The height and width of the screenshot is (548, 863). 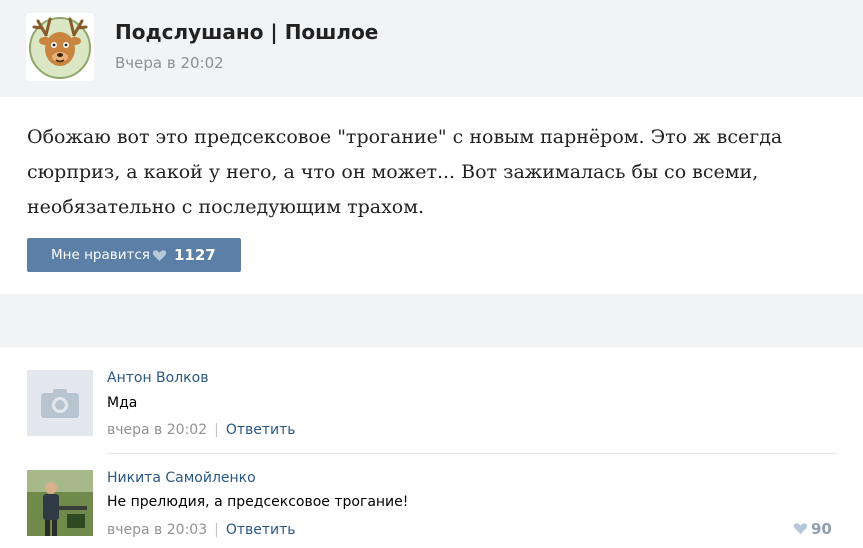 What do you see at coordinates (100, 255) in the screenshot?
I see `like-label: Мне нравится` at bounding box center [100, 255].